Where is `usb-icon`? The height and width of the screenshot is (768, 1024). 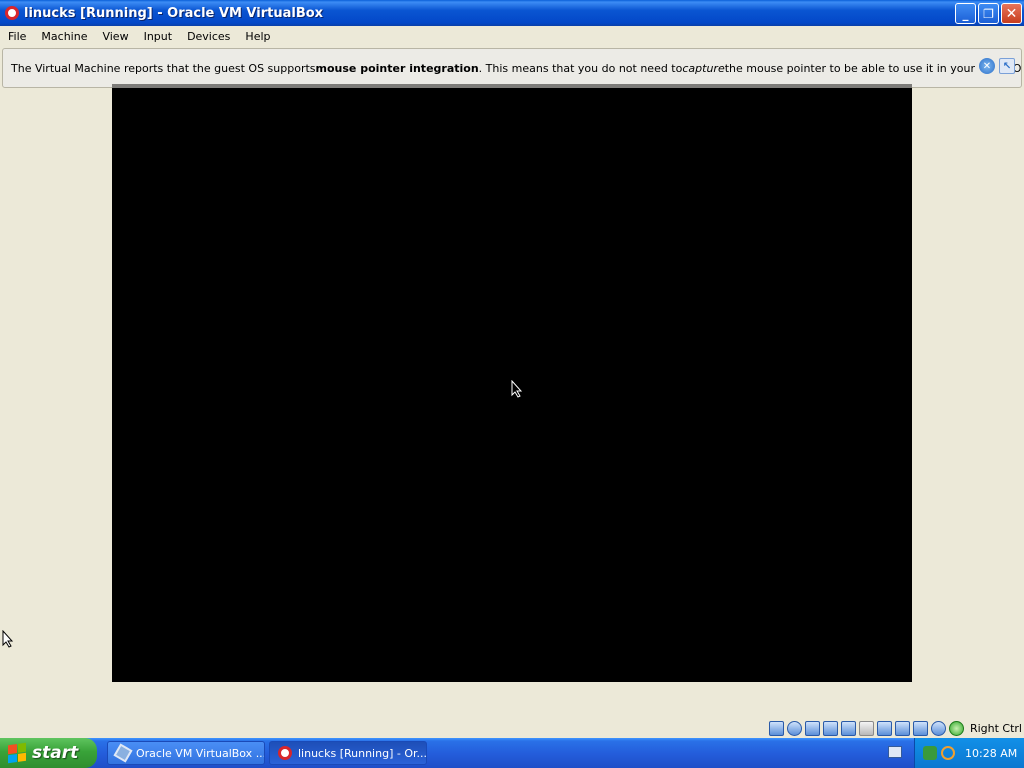
usb-icon is located at coordinates (848, 728).